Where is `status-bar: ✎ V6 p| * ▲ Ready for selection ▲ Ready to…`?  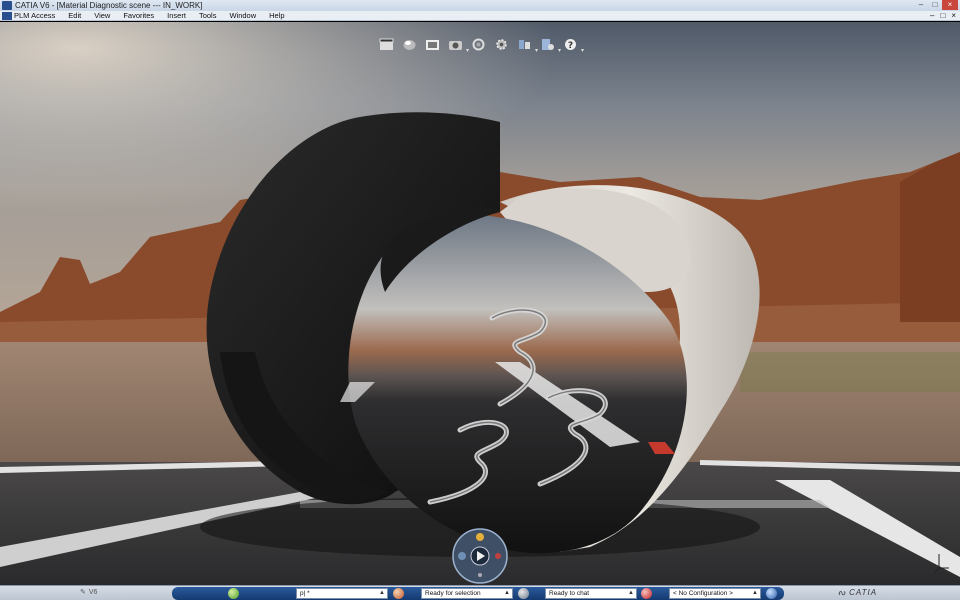 status-bar: ✎ V6 p| * ▲ Ready for selection ▲ Ready to… is located at coordinates (480, 592).